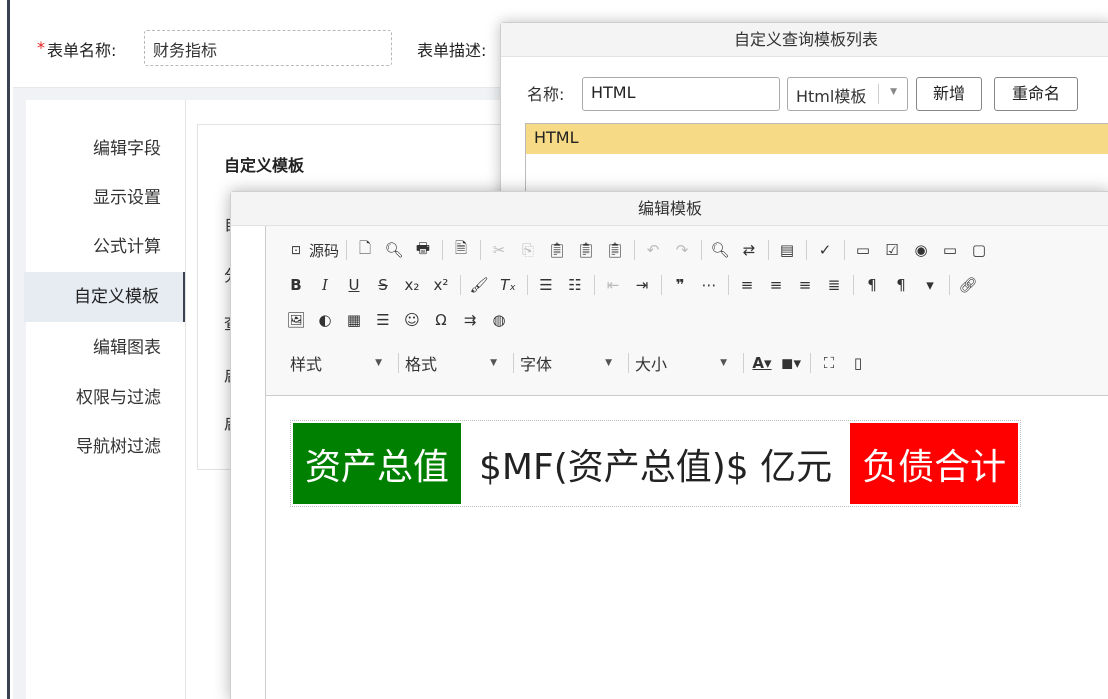  What do you see at coordinates (858, 363) in the screenshot?
I see `show-blocks-icon: ▯` at bounding box center [858, 363].